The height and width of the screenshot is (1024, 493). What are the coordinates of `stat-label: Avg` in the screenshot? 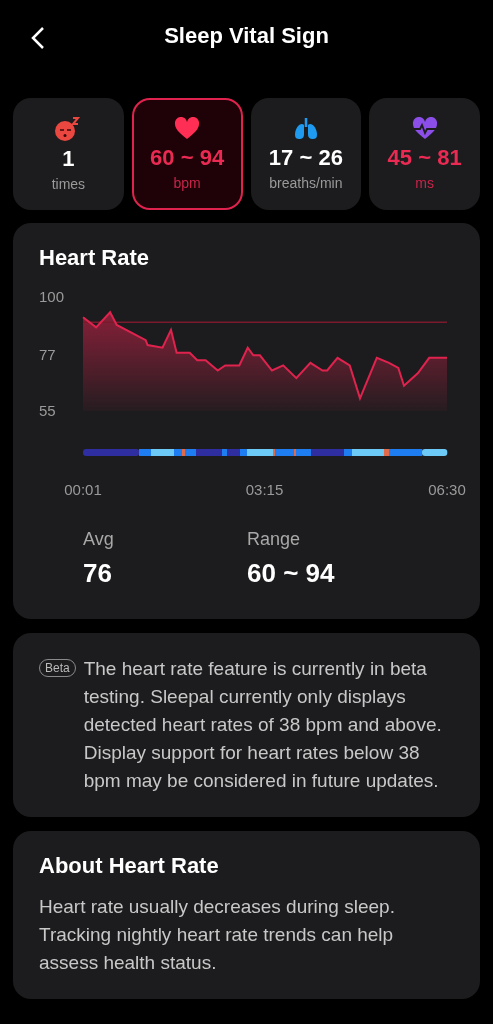 It's located at (99, 539).